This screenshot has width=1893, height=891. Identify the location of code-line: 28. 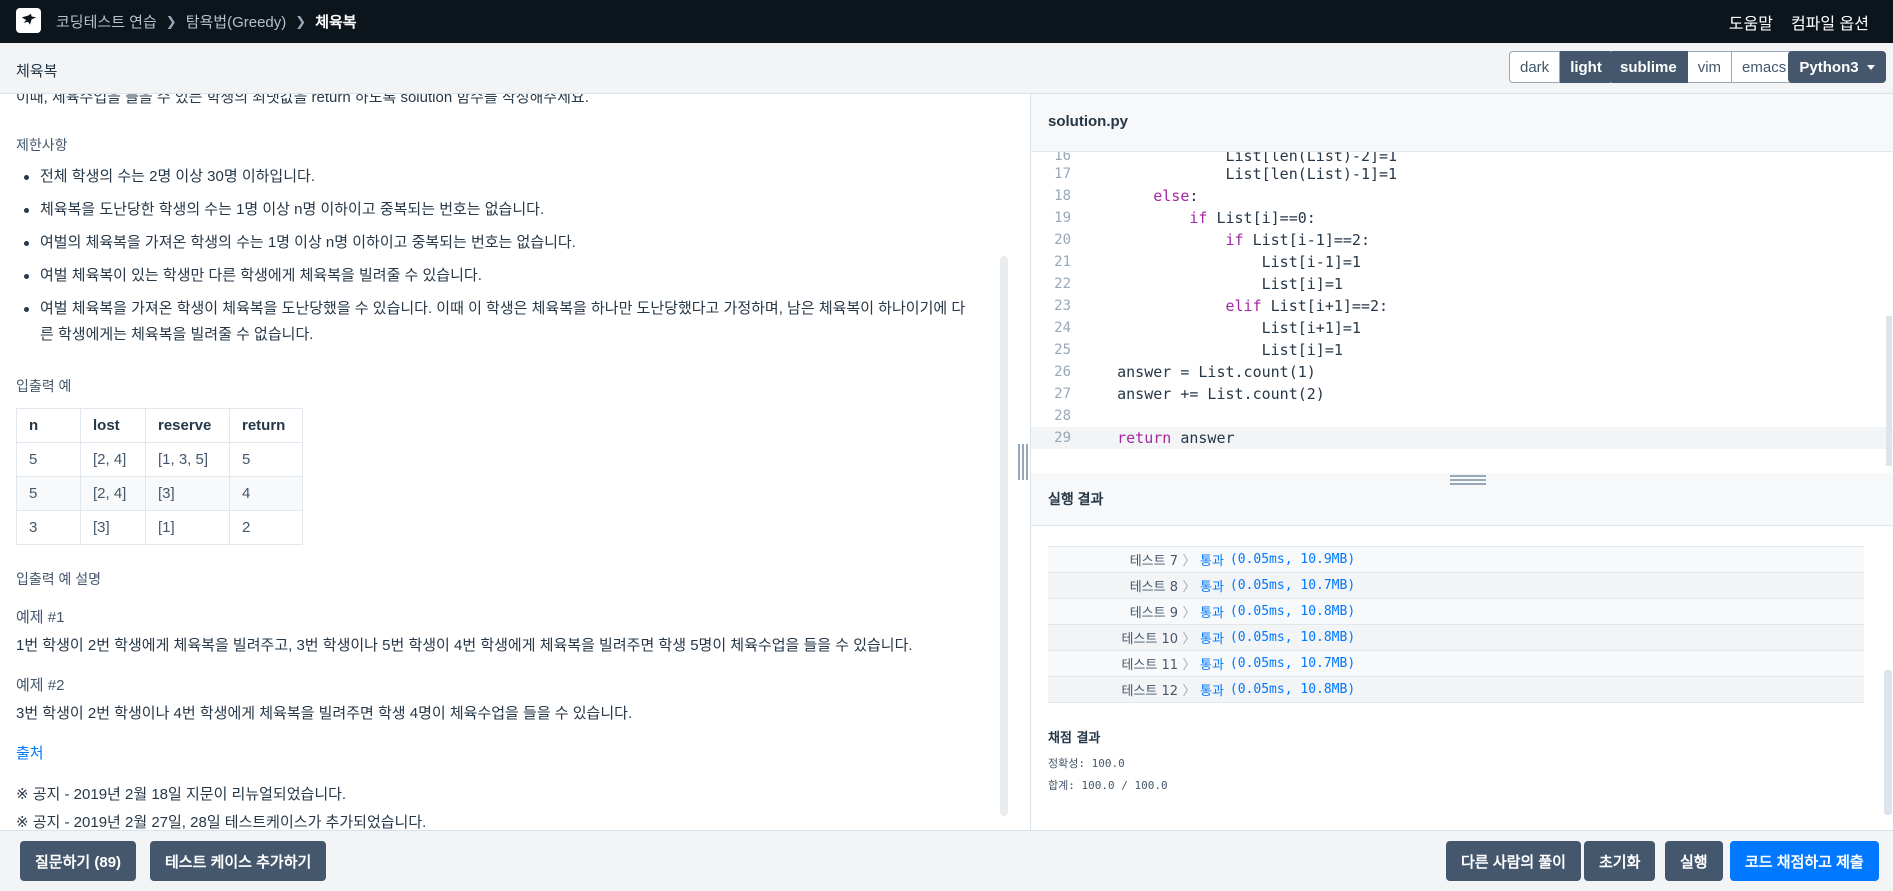
(1462, 416).